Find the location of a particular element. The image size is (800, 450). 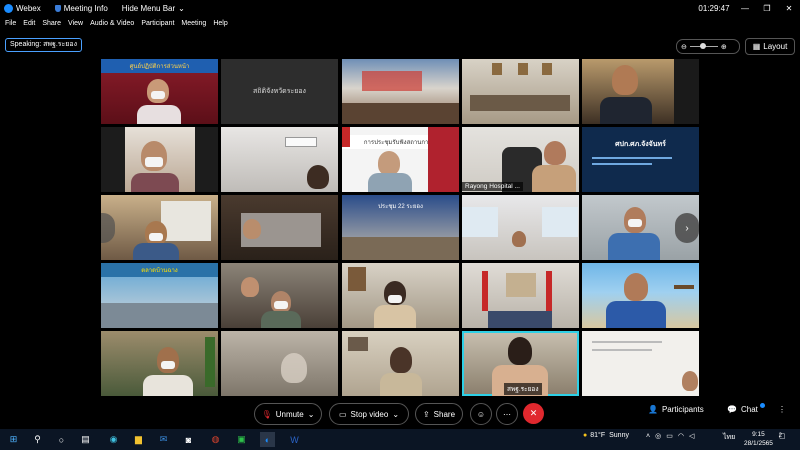

tile-banner: ศปก.ศภ.จังจันทร์ is located at coordinates (640, 144).